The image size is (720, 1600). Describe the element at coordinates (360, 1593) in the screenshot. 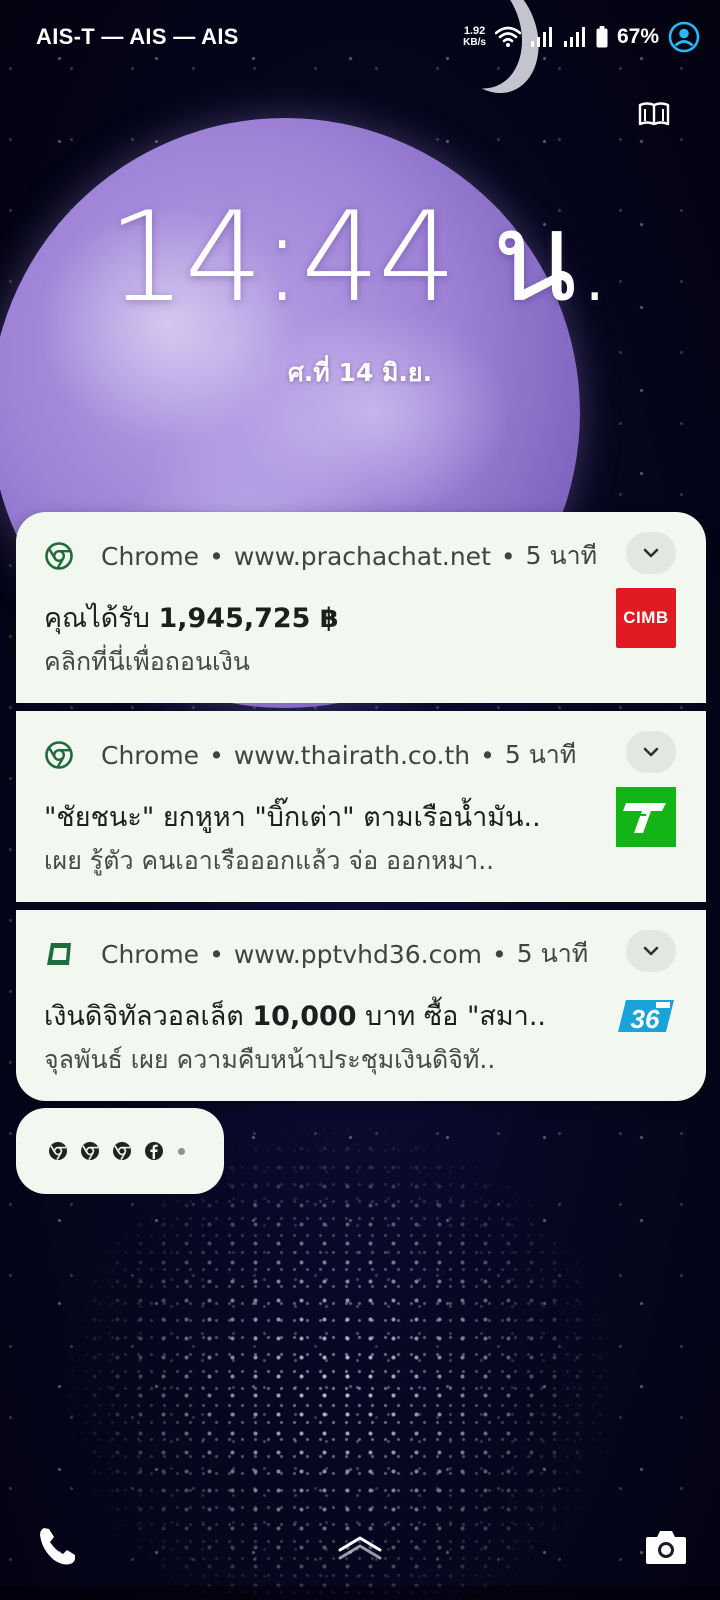

I see `bottom-nav-strip` at that location.